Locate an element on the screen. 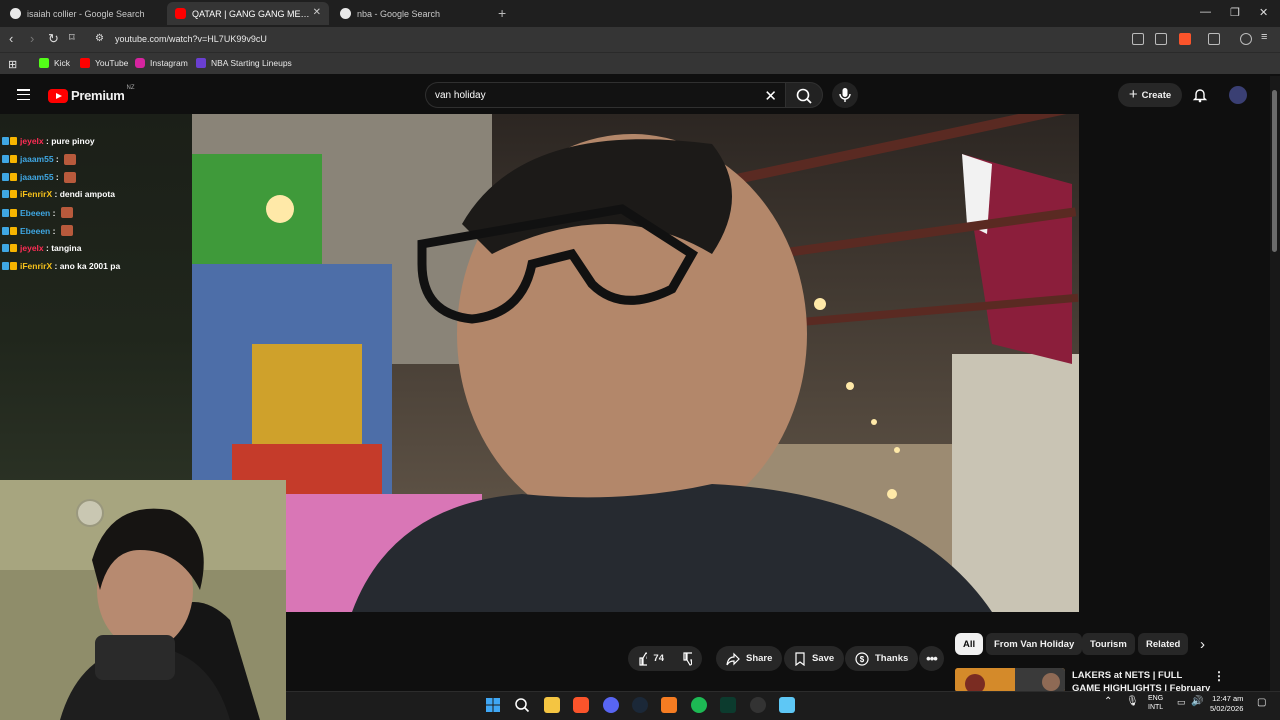  streamer-webcam is located at coordinates (143, 600).